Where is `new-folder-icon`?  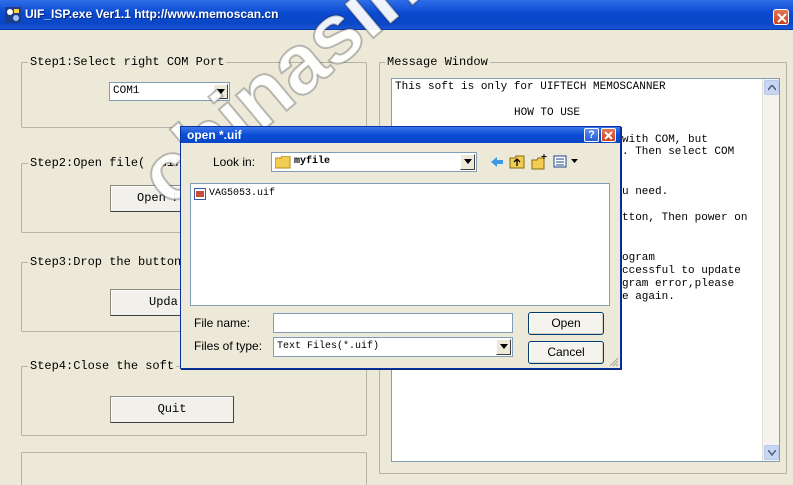 new-folder-icon is located at coordinates (539, 162).